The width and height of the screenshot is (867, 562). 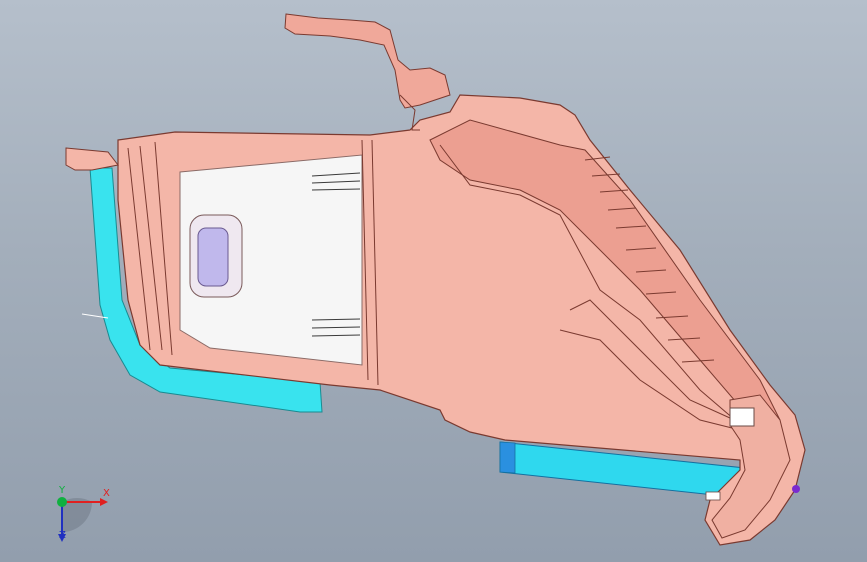 What do you see at coordinates (106, 493) in the screenshot?
I see `x-axis-label: X` at bounding box center [106, 493].